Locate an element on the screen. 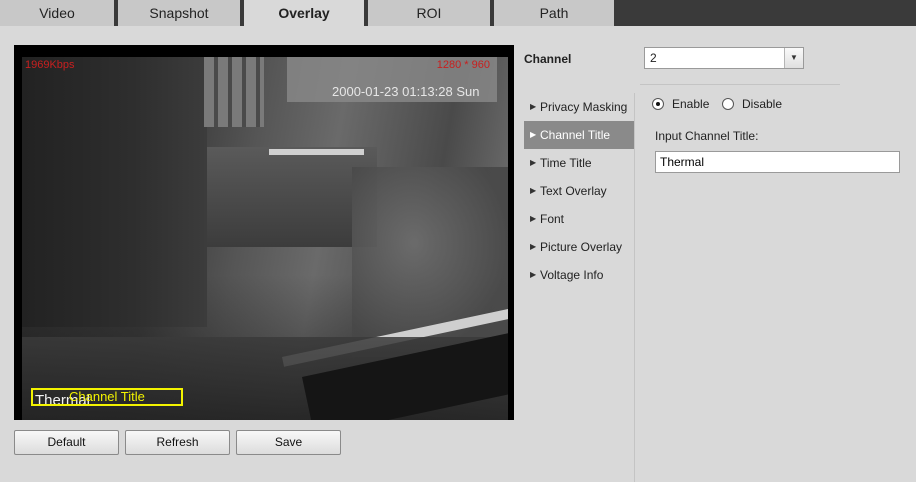 Image resolution: width=916 pixels, height=482 pixels. disable-label: Disable is located at coordinates (762, 104).